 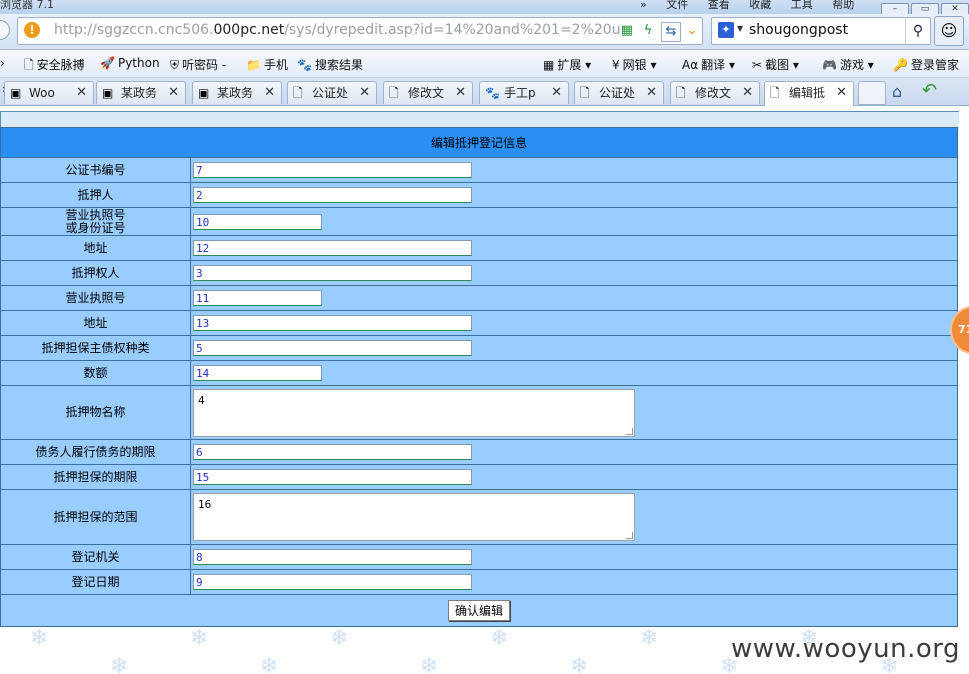 What do you see at coordinates (619, 92) in the screenshot?
I see `tab-notary-2: 🗋 公证处 ✕` at bounding box center [619, 92].